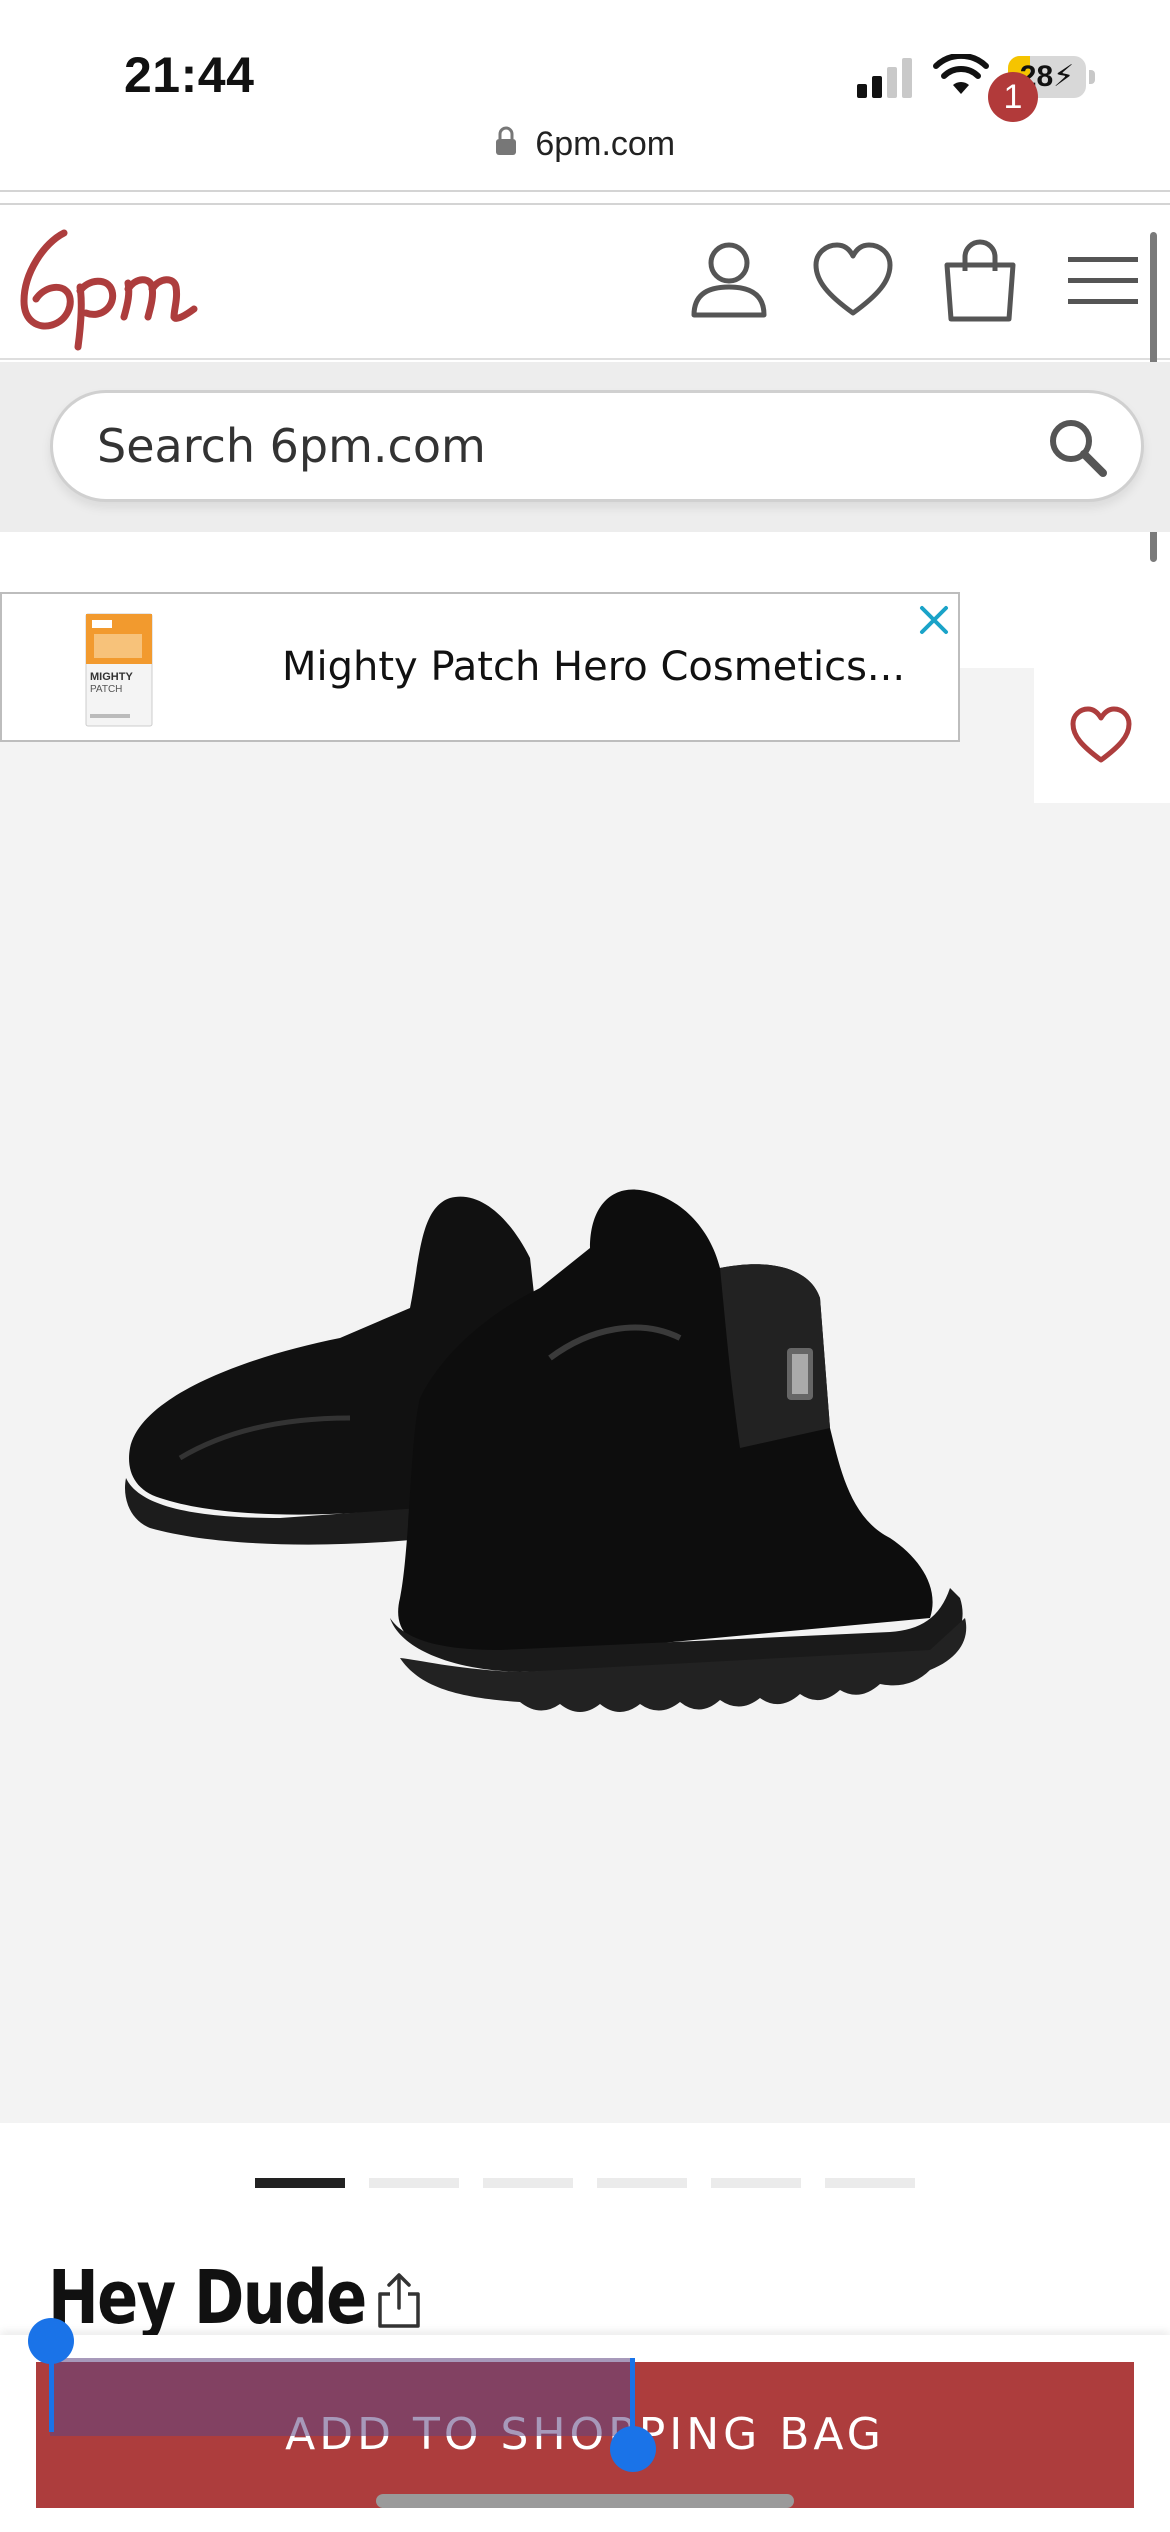 Image resolution: width=1170 pixels, height=2532 pixels. I want to click on search-band, so click(585, 447).